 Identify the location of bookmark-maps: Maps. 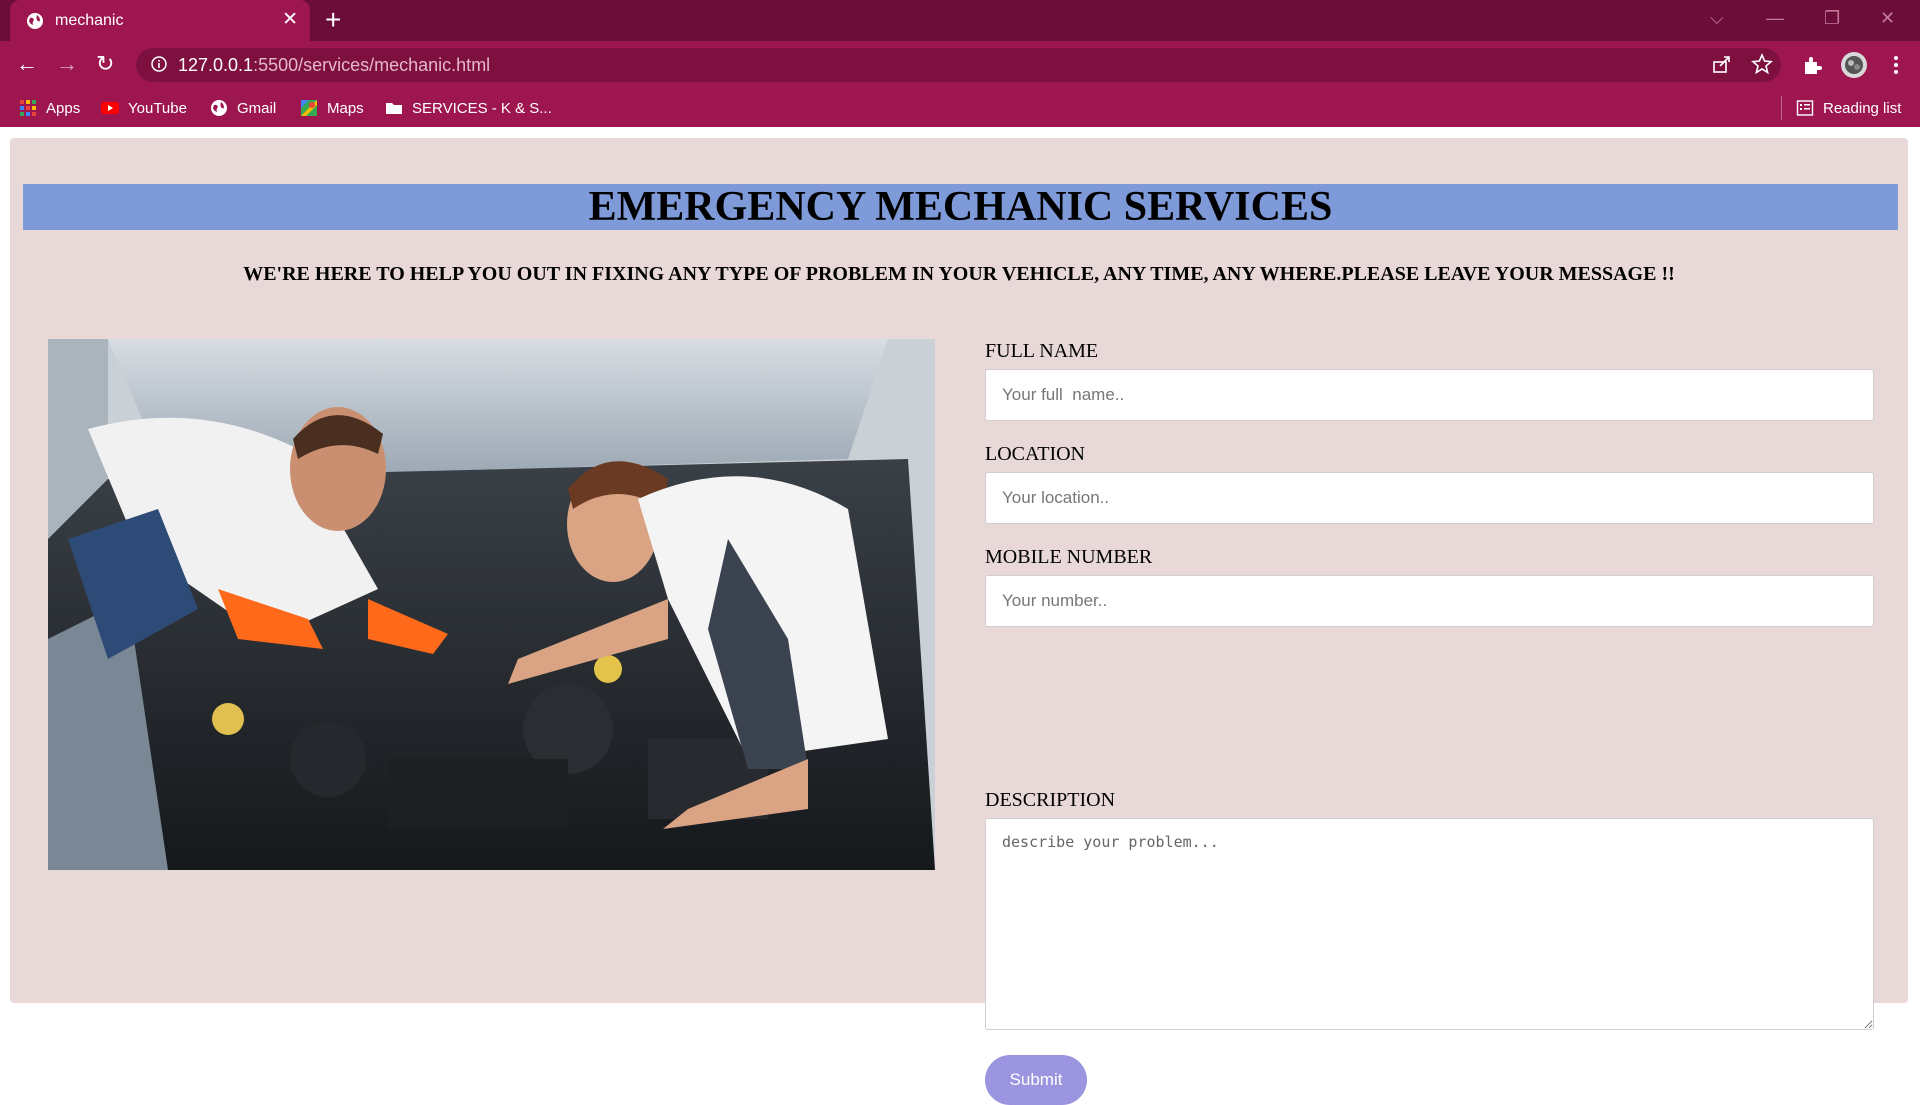
(332, 108).